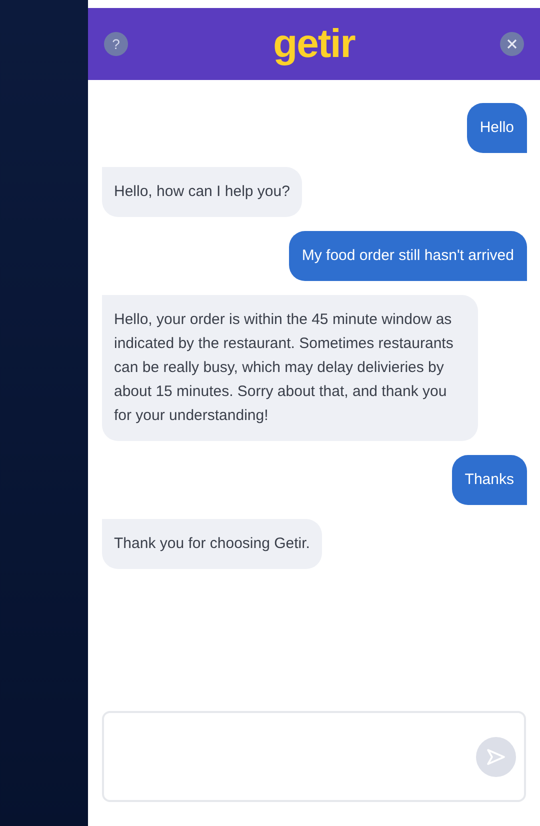 This screenshot has height=826, width=540. Describe the element at coordinates (314, 44) in the screenshot. I see `logo: getir` at that location.